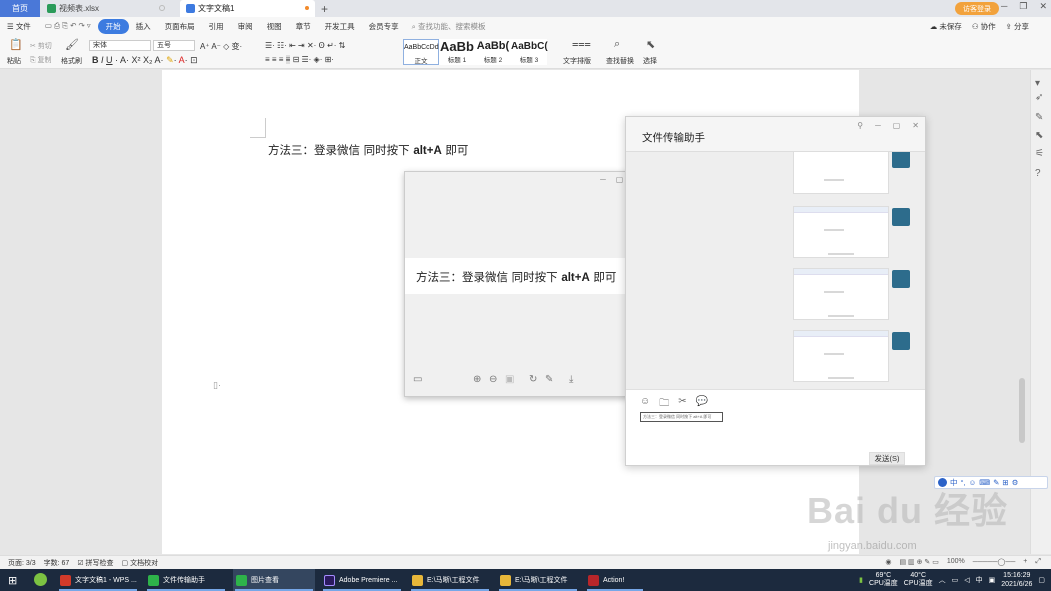 The height and width of the screenshot is (591, 1051). Describe the element at coordinates (603, 179) in the screenshot. I see `viewer-minimize-icon: ─` at that location.